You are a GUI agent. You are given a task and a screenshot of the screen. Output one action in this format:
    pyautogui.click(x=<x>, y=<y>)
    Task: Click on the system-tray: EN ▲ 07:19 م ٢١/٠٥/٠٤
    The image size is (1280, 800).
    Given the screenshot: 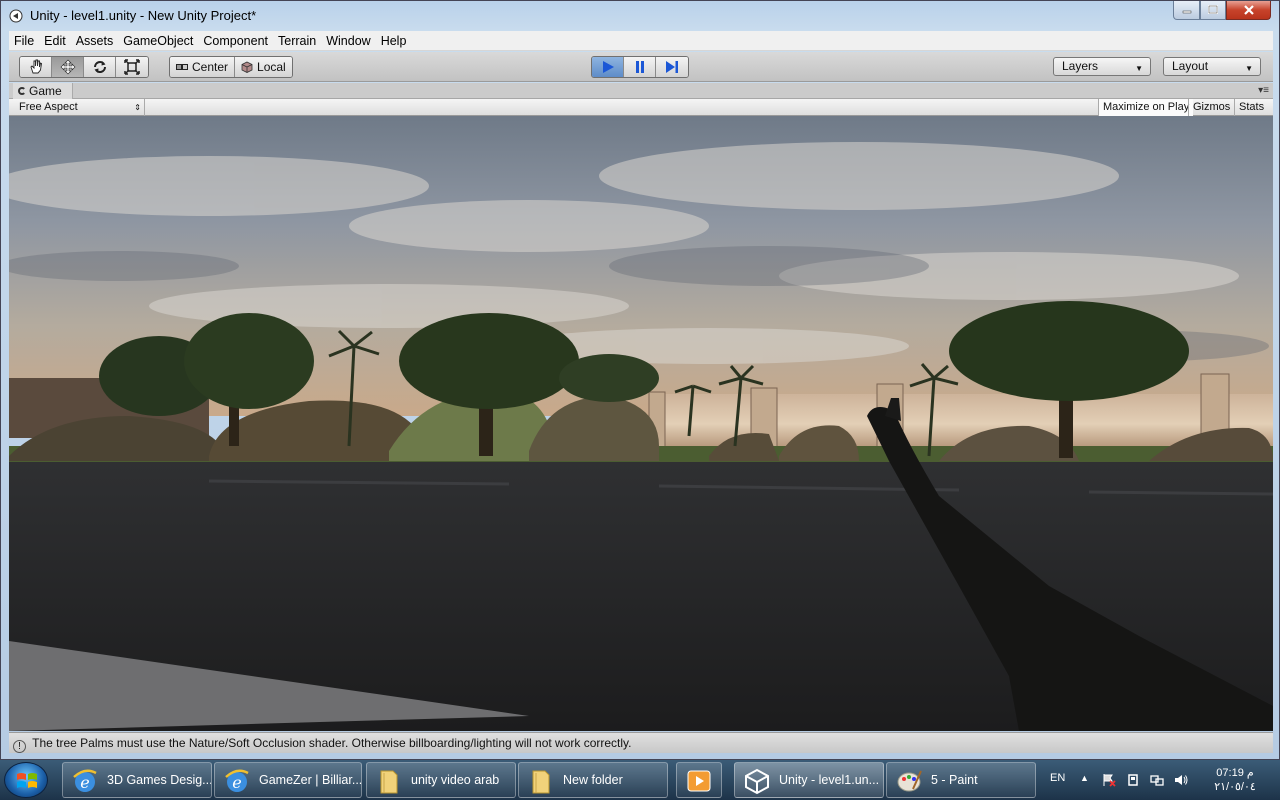 What is the action you would take?
    pyautogui.click(x=1160, y=780)
    